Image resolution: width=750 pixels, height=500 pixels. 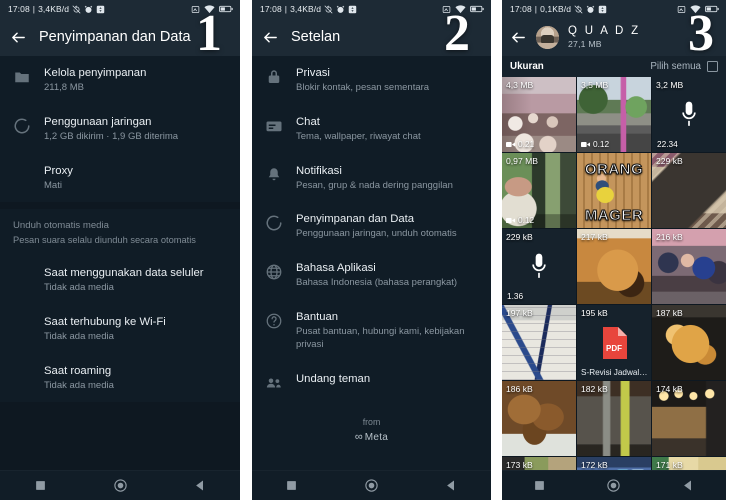 I want to click on meta-footer: from ∞ Meta, so click(x=371, y=426).